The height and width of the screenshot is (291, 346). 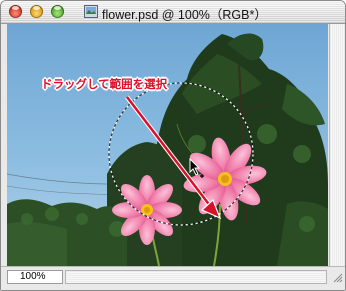 What do you see at coordinates (336, 145) in the screenshot?
I see `vertical-scrollbar` at bounding box center [336, 145].